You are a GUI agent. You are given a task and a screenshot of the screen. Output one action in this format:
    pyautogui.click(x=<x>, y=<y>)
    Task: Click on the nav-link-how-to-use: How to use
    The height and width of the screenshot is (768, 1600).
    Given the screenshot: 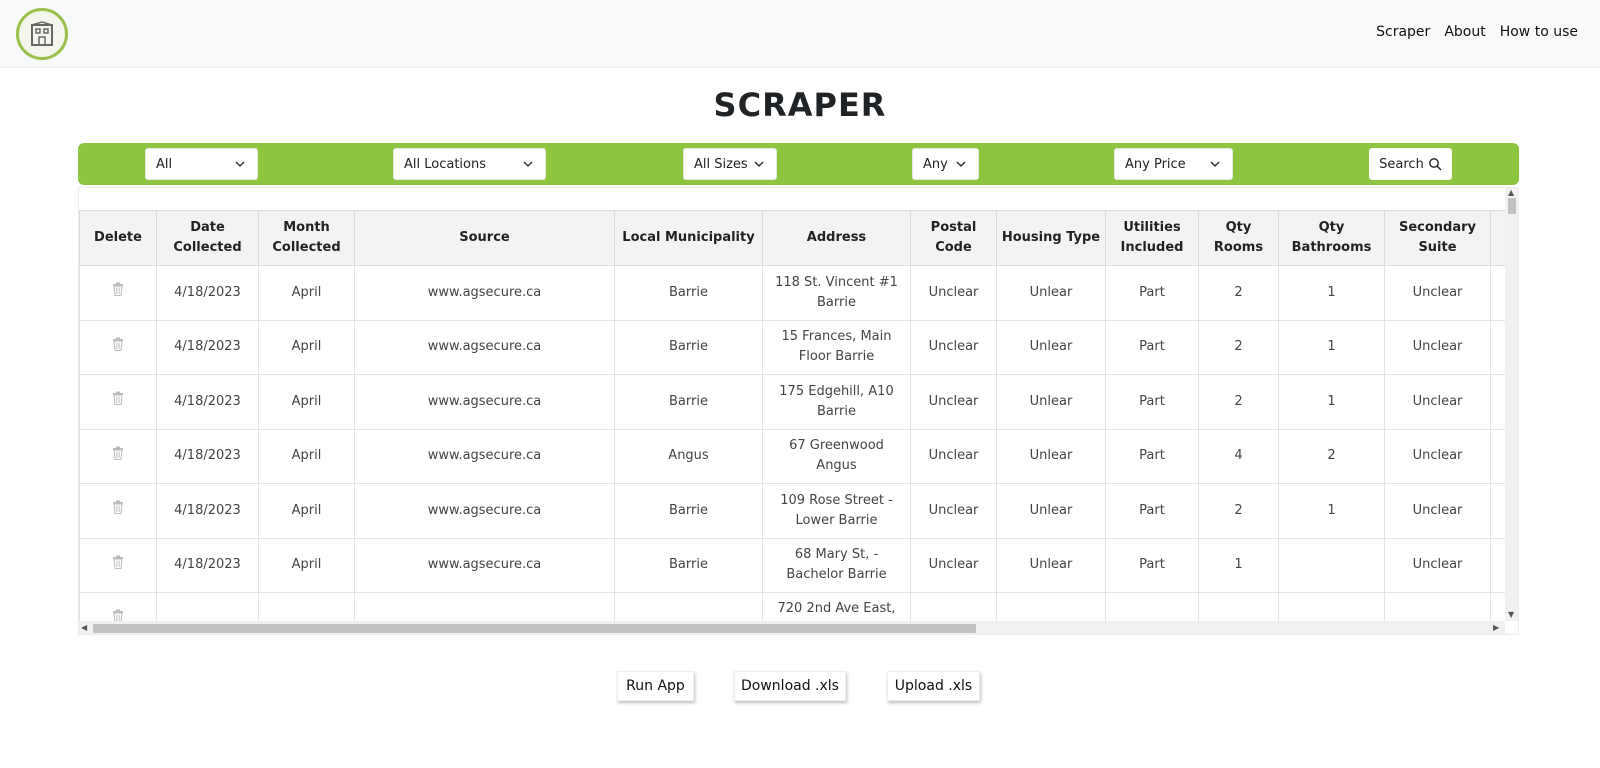 What is the action you would take?
    pyautogui.click(x=1539, y=32)
    